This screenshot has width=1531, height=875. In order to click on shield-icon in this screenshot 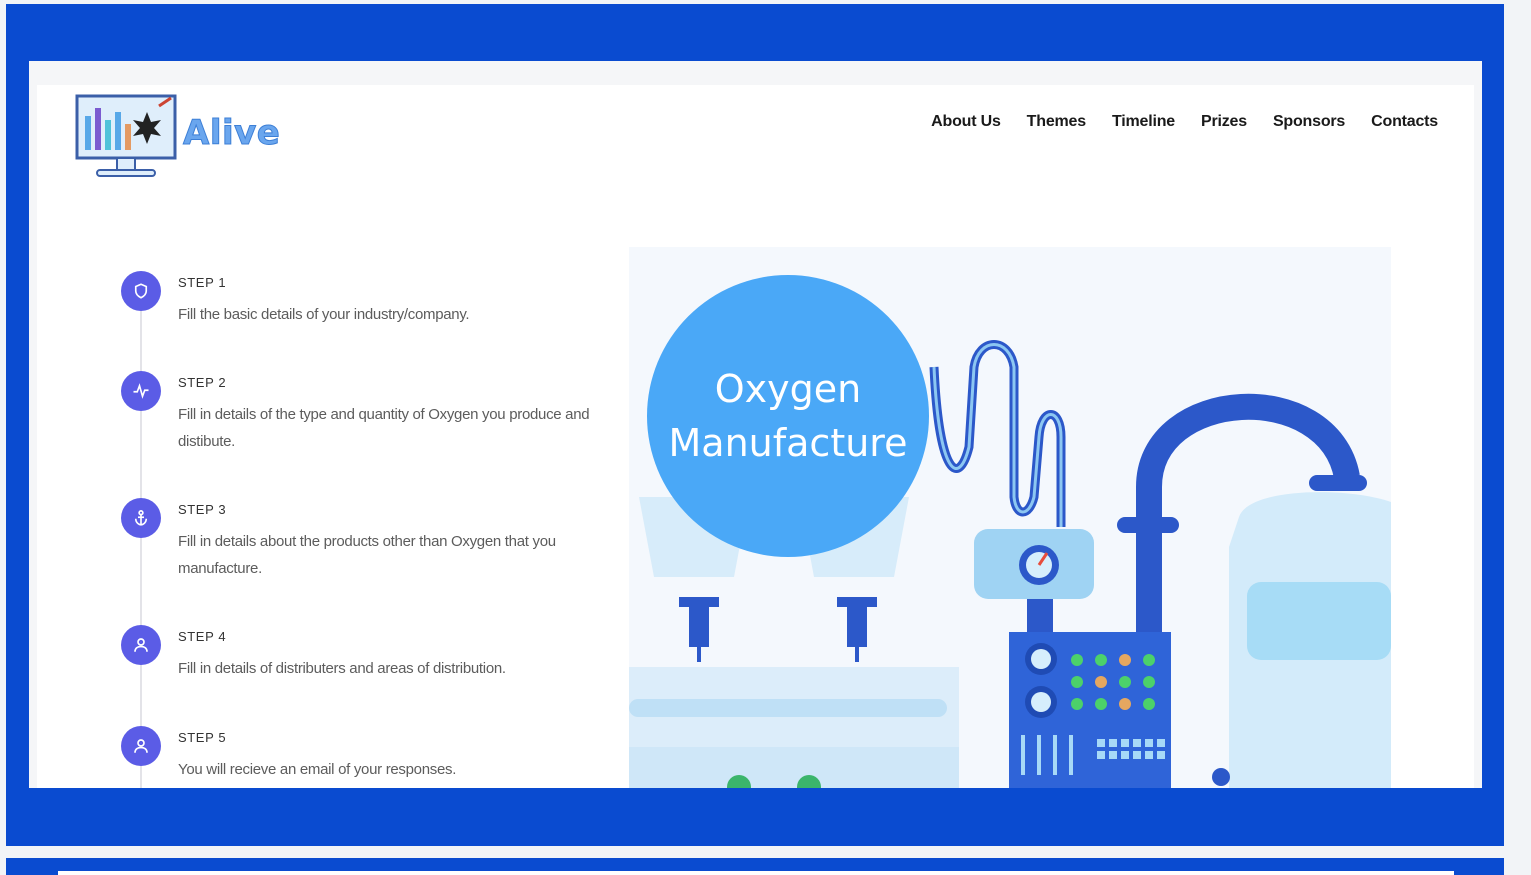, I will do `click(141, 291)`.